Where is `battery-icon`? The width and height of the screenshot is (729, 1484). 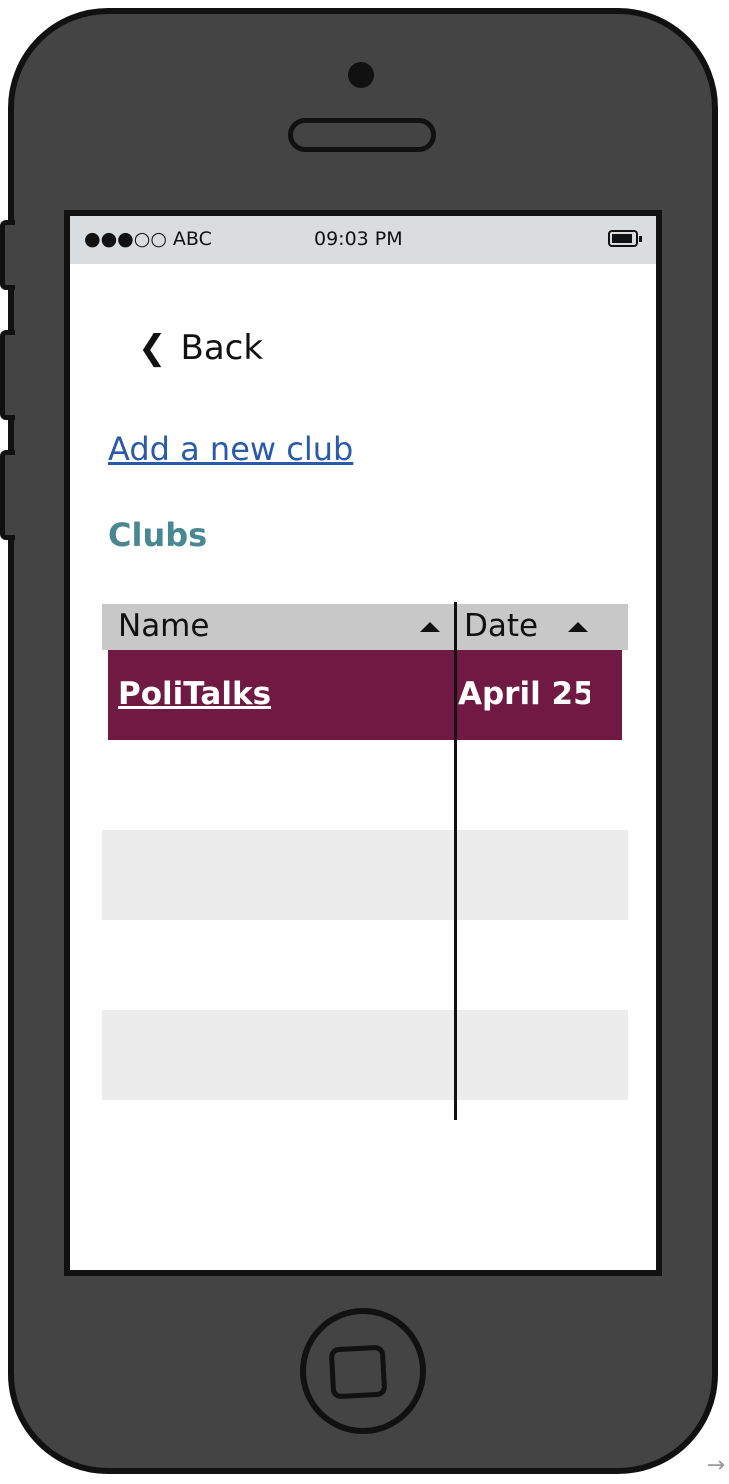
battery-icon is located at coordinates (625, 238).